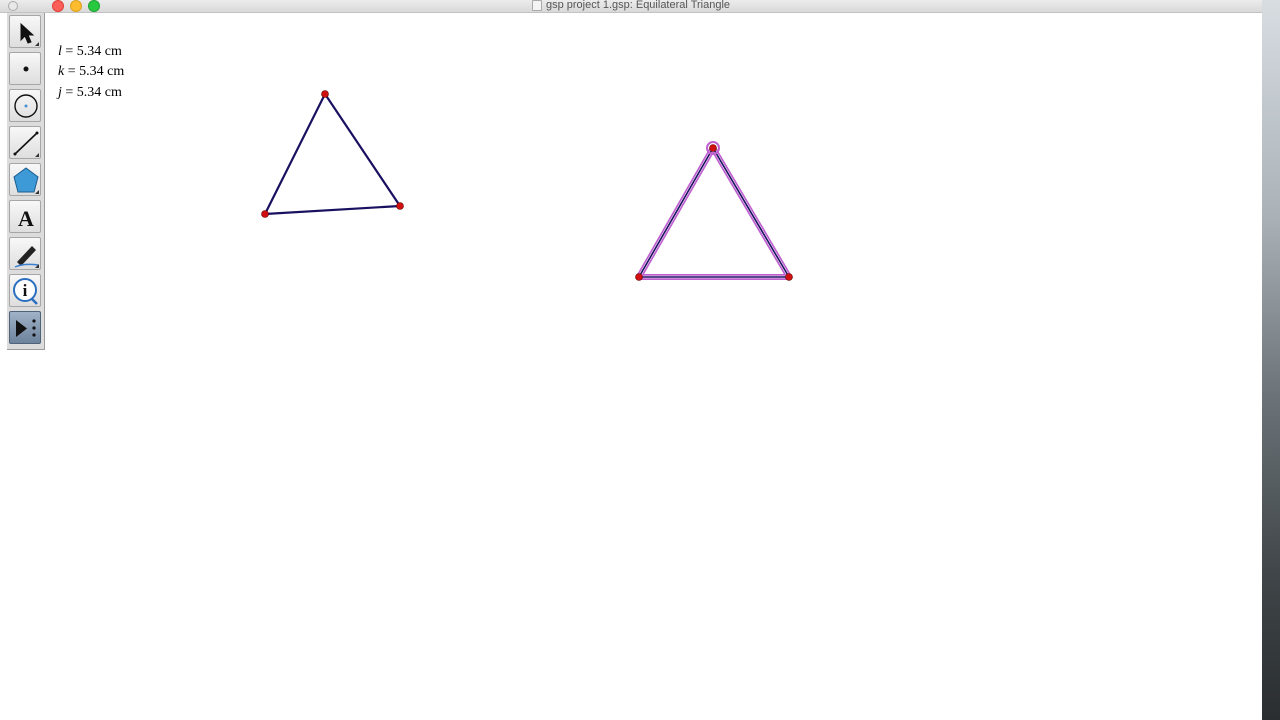 Image resolution: width=1280 pixels, height=720 pixels. I want to click on selection-highlight, so click(714, 212).